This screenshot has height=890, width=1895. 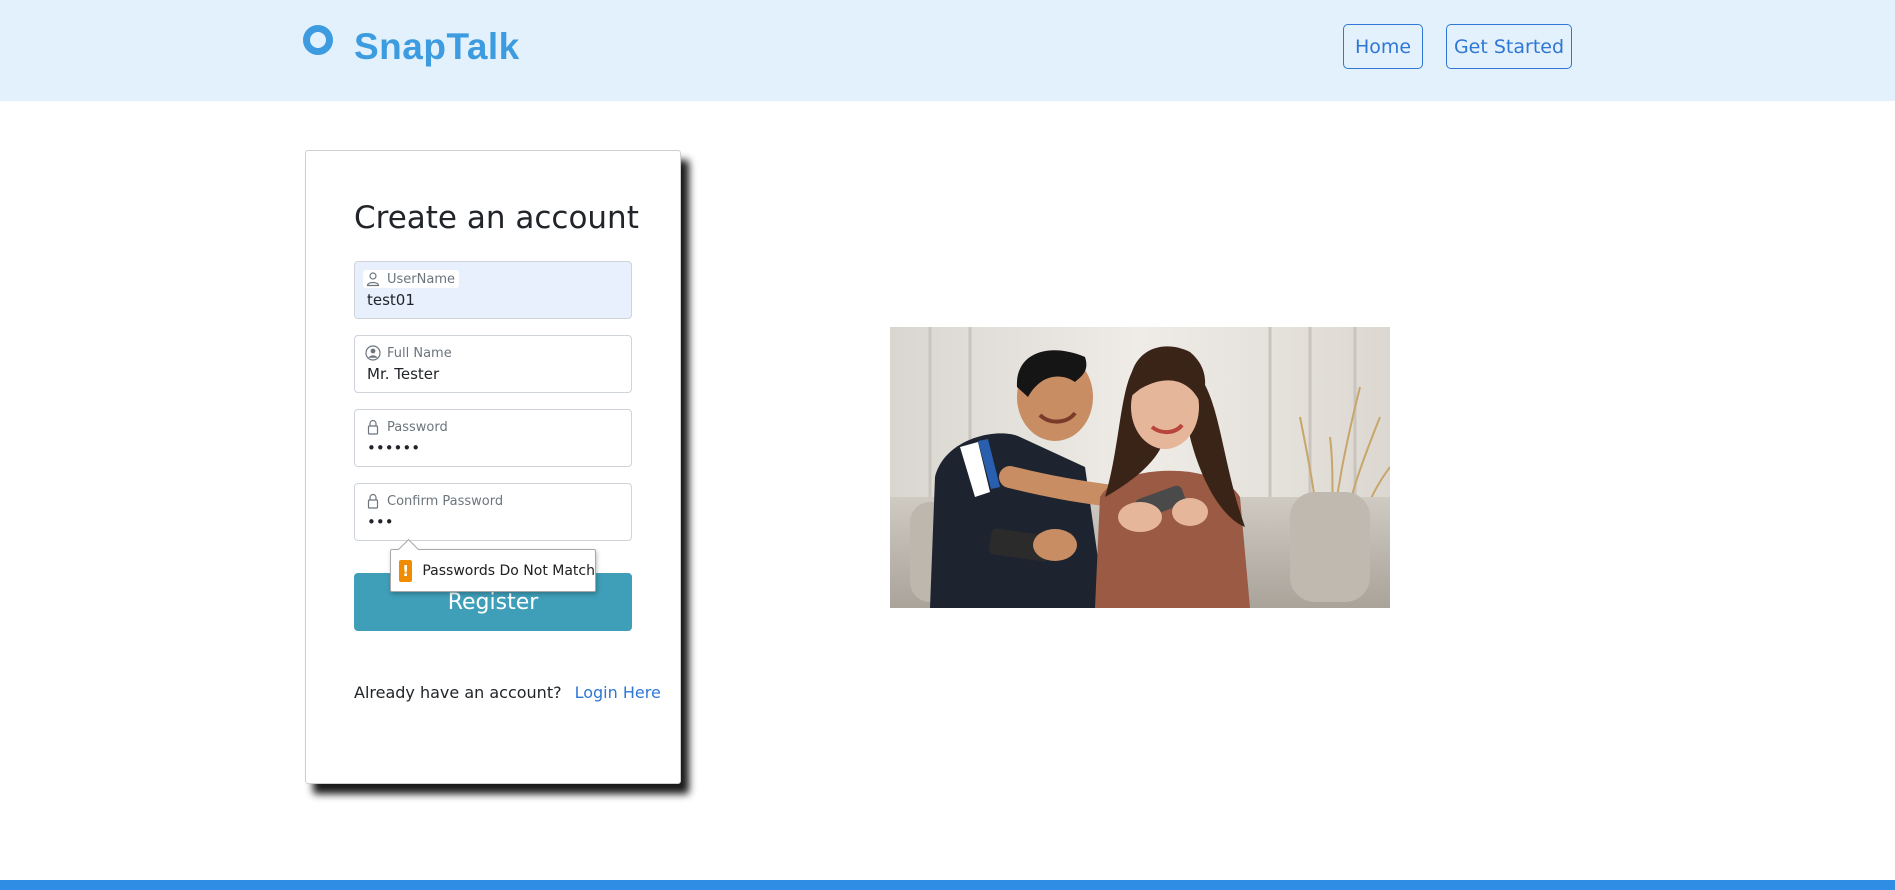 I want to click on fullname-label: Full Name, so click(x=409, y=353).